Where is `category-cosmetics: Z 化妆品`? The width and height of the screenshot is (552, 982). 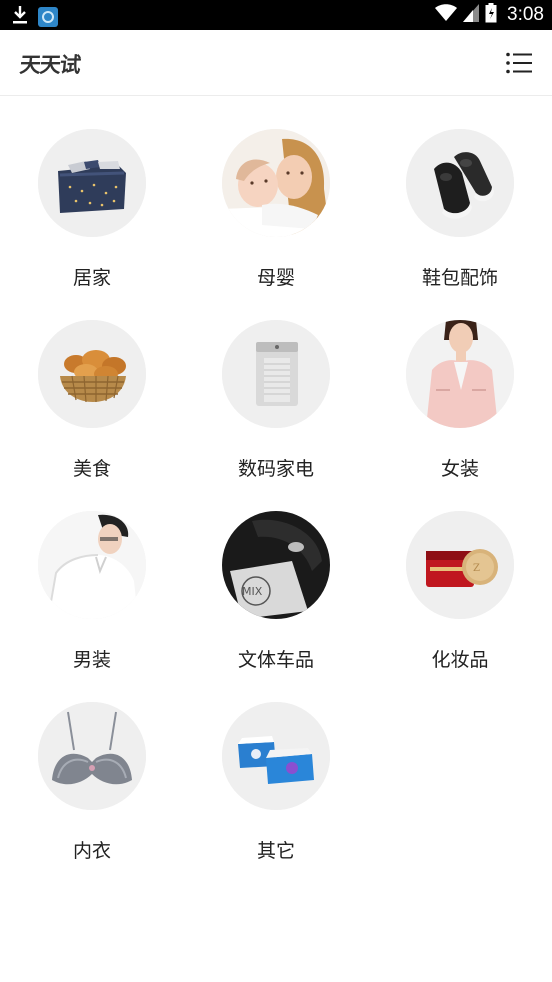
category-cosmetics: Z 化妆品 is located at coordinates (460, 574).